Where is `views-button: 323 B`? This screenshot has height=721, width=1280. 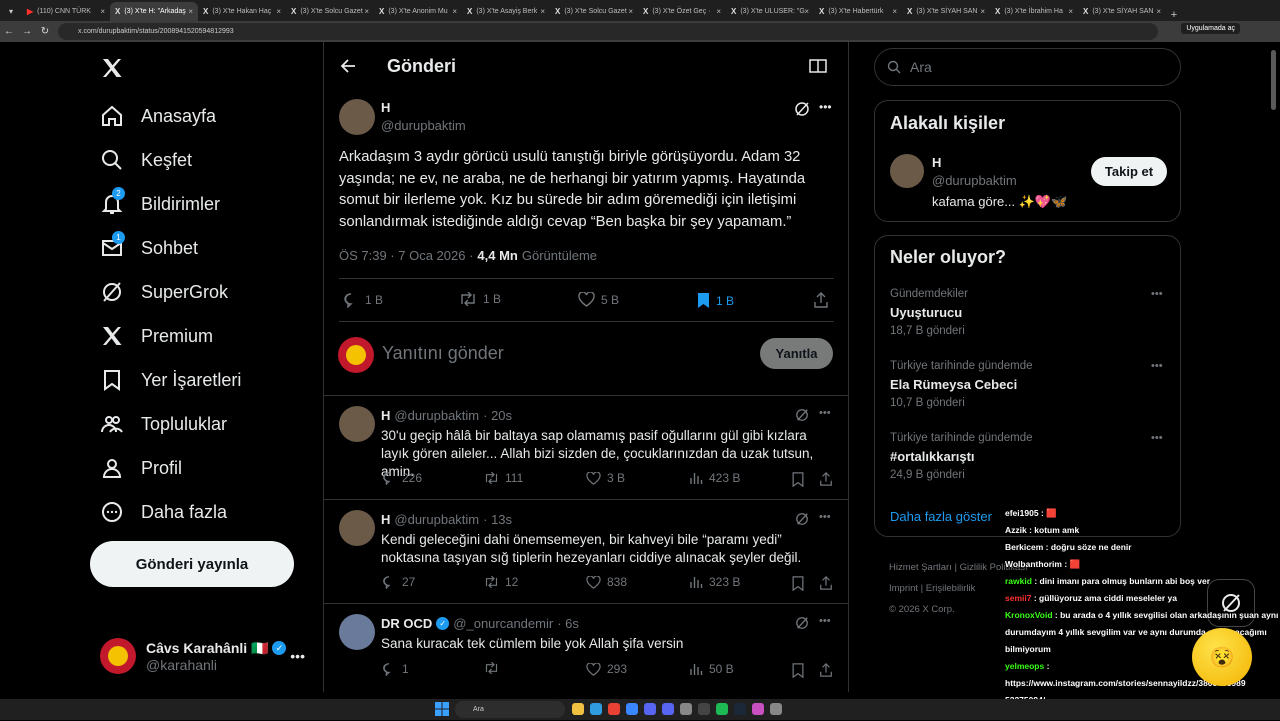
views-button: 323 B is located at coordinates (715, 582).